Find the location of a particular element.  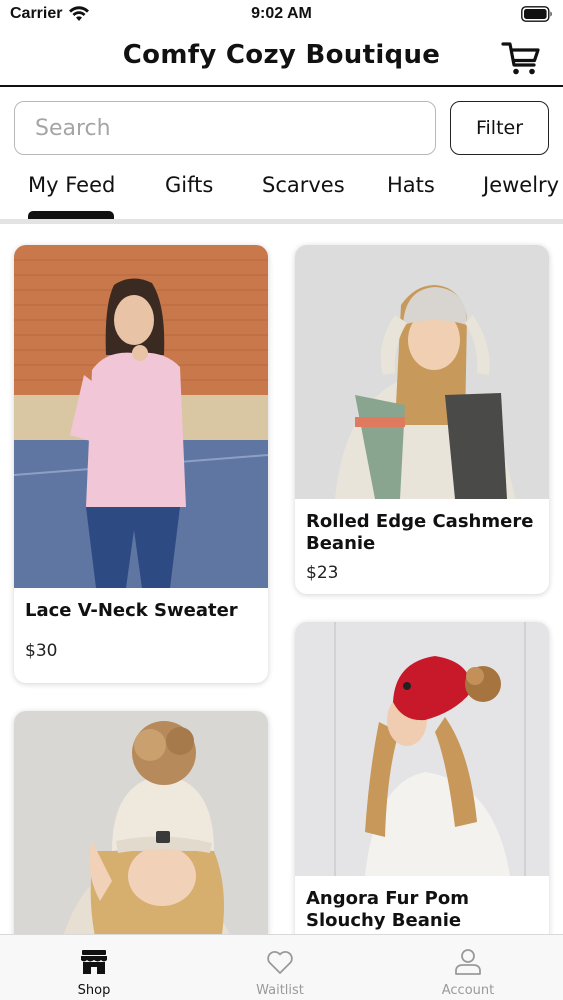

nav-bar: Comfy Cozy Boutique is located at coordinates (281, 58).